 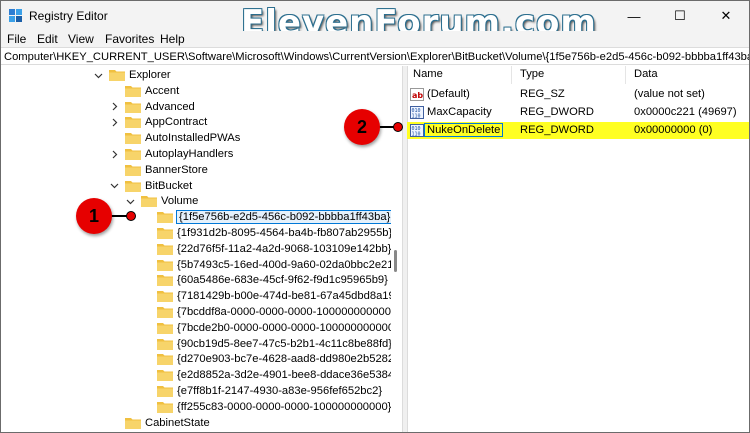 I want to click on menu-view: View, so click(x=81, y=39).